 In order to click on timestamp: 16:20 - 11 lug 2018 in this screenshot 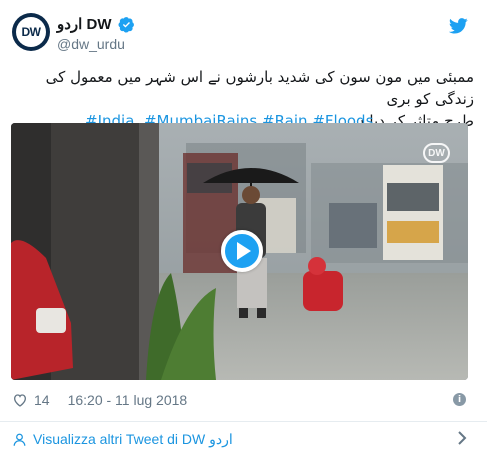, I will do `click(128, 400)`.